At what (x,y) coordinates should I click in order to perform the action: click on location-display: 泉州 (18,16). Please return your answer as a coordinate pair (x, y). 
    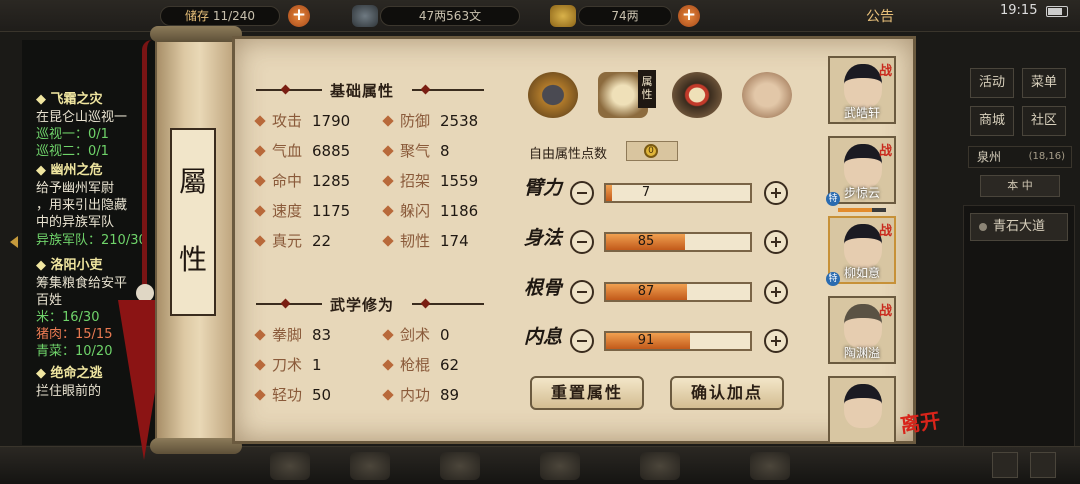
    Looking at the image, I should click on (1020, 157).